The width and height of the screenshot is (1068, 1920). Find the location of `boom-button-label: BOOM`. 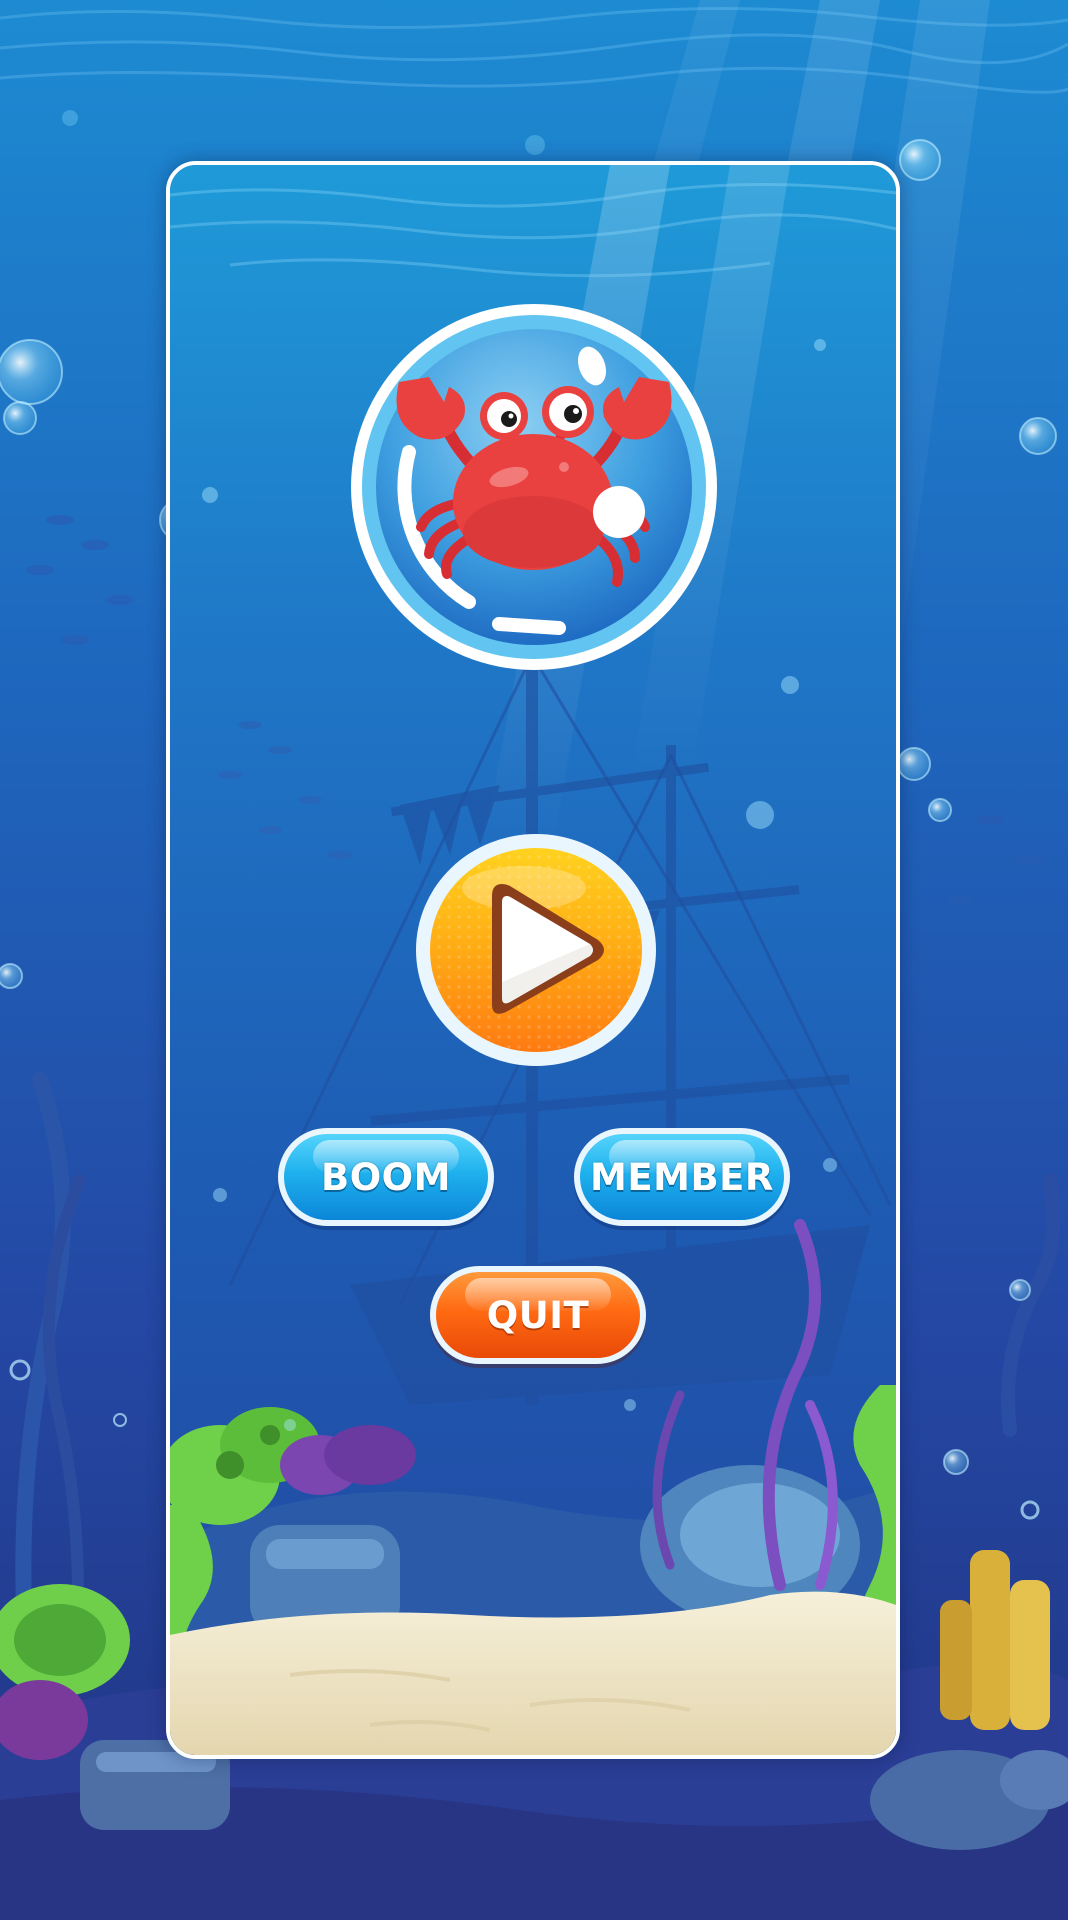

boom-button-label: BOOM is located at coordinates (386, 1177).